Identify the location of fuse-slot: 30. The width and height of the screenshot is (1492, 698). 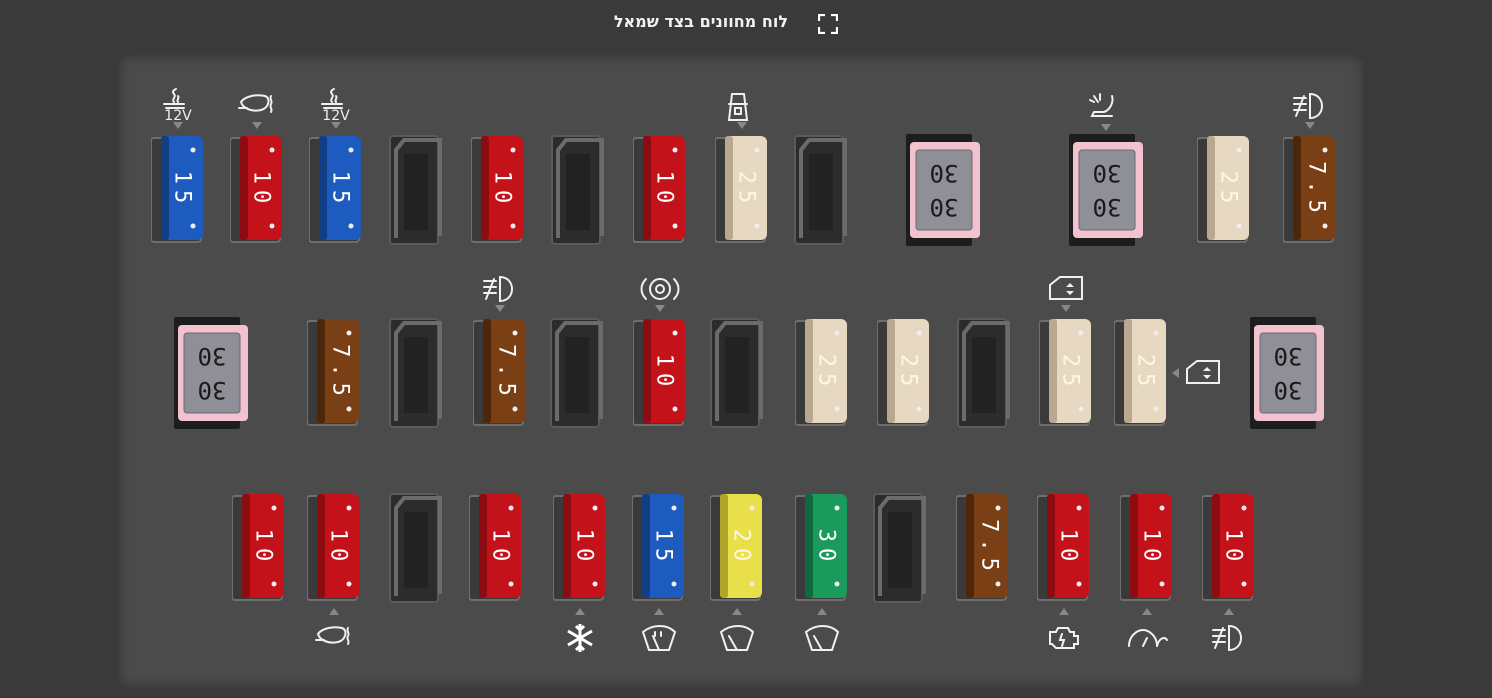
(821, 548).